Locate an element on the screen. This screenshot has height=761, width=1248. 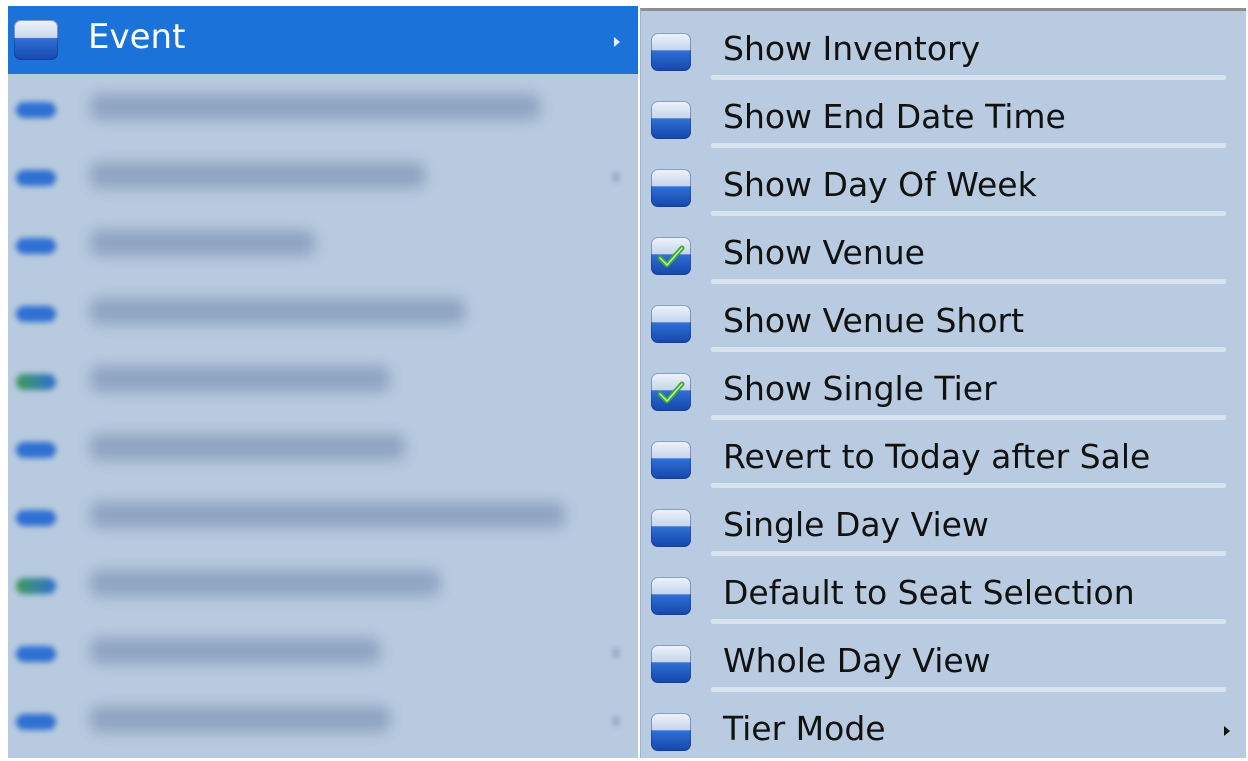
submenu-item-show-end-date-time: Show End Date Time is located at coordinates (943, 117).